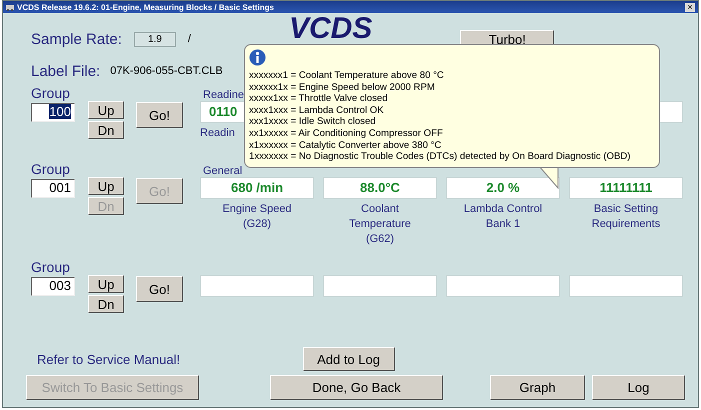  What do you see at coordinates (65, 71) in the screenshot?
I see `label-file-label: Label File:` at bounding box center [65, 71].